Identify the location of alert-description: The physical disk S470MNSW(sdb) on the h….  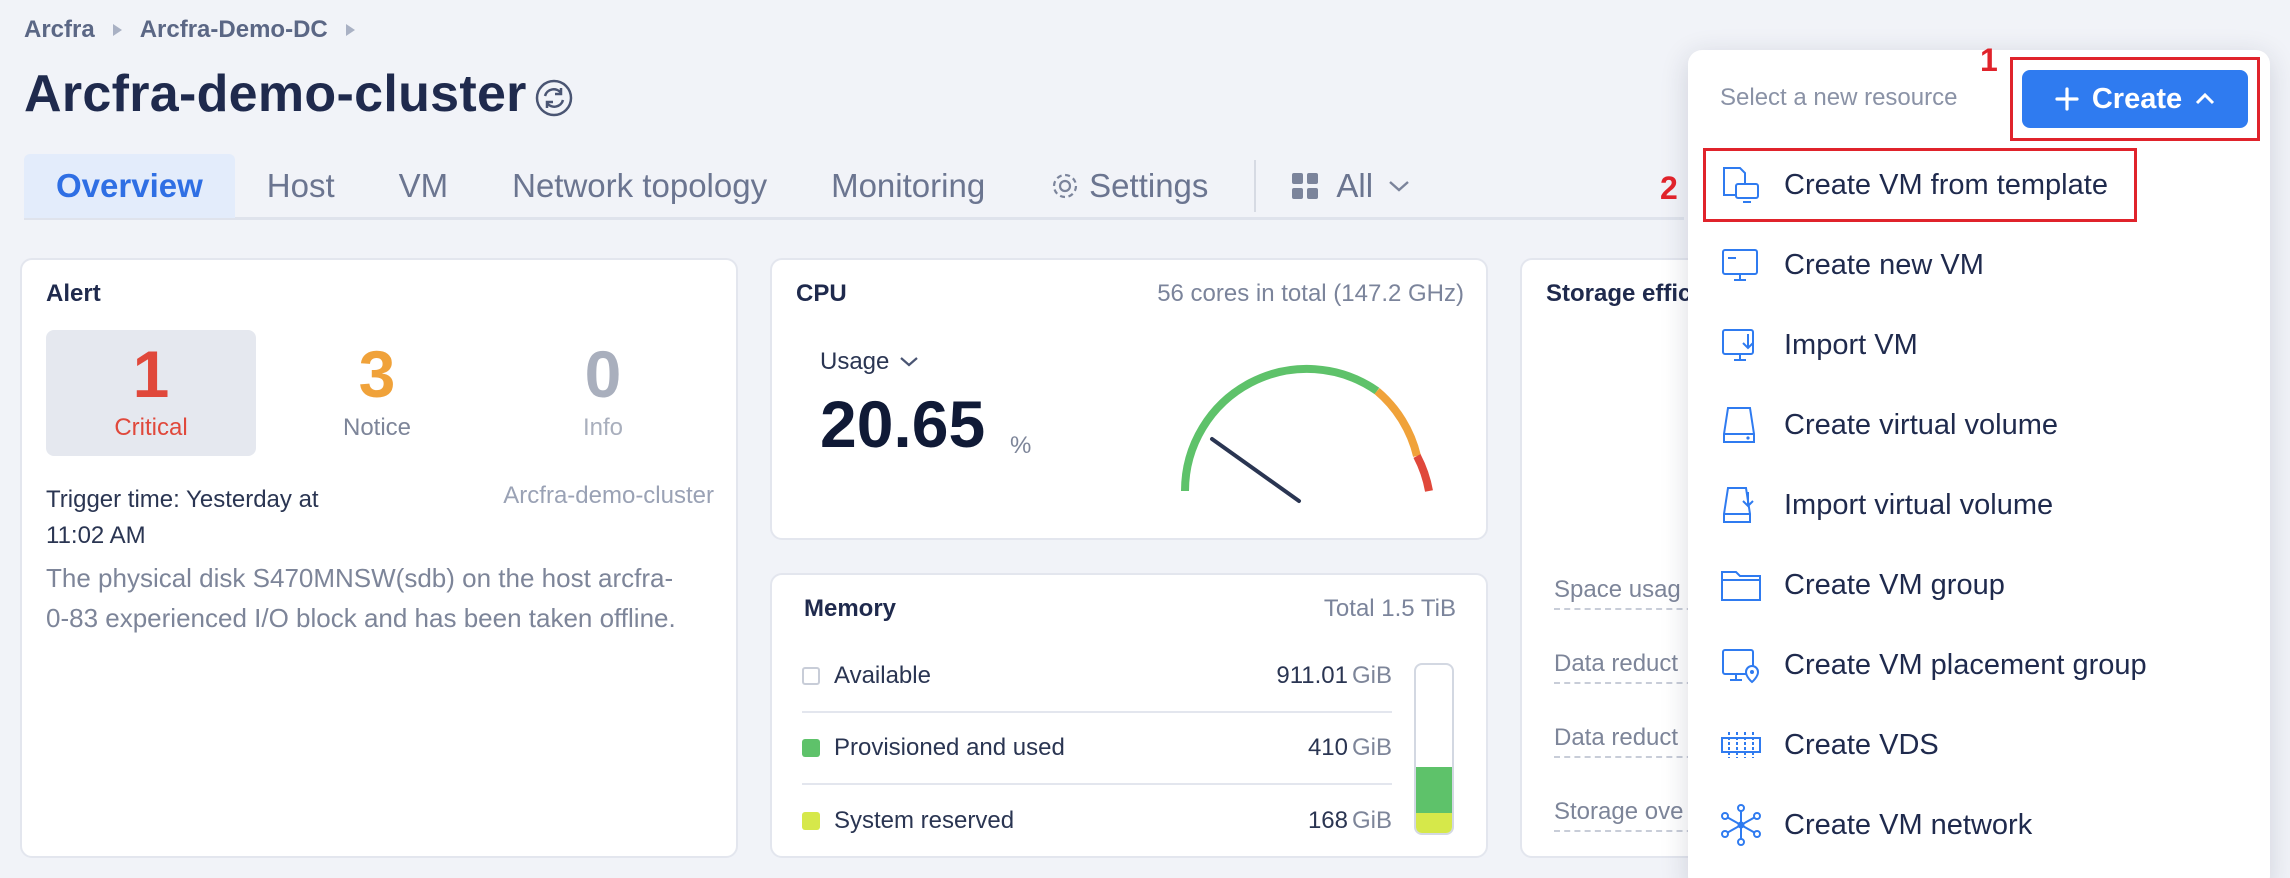
(361, 598).